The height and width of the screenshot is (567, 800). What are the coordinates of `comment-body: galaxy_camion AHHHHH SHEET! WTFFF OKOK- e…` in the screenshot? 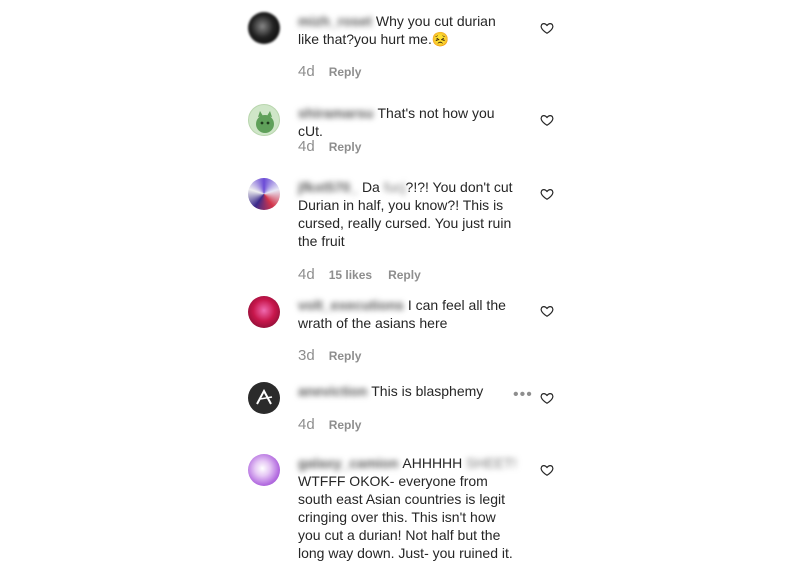 It's located at (409, 508).